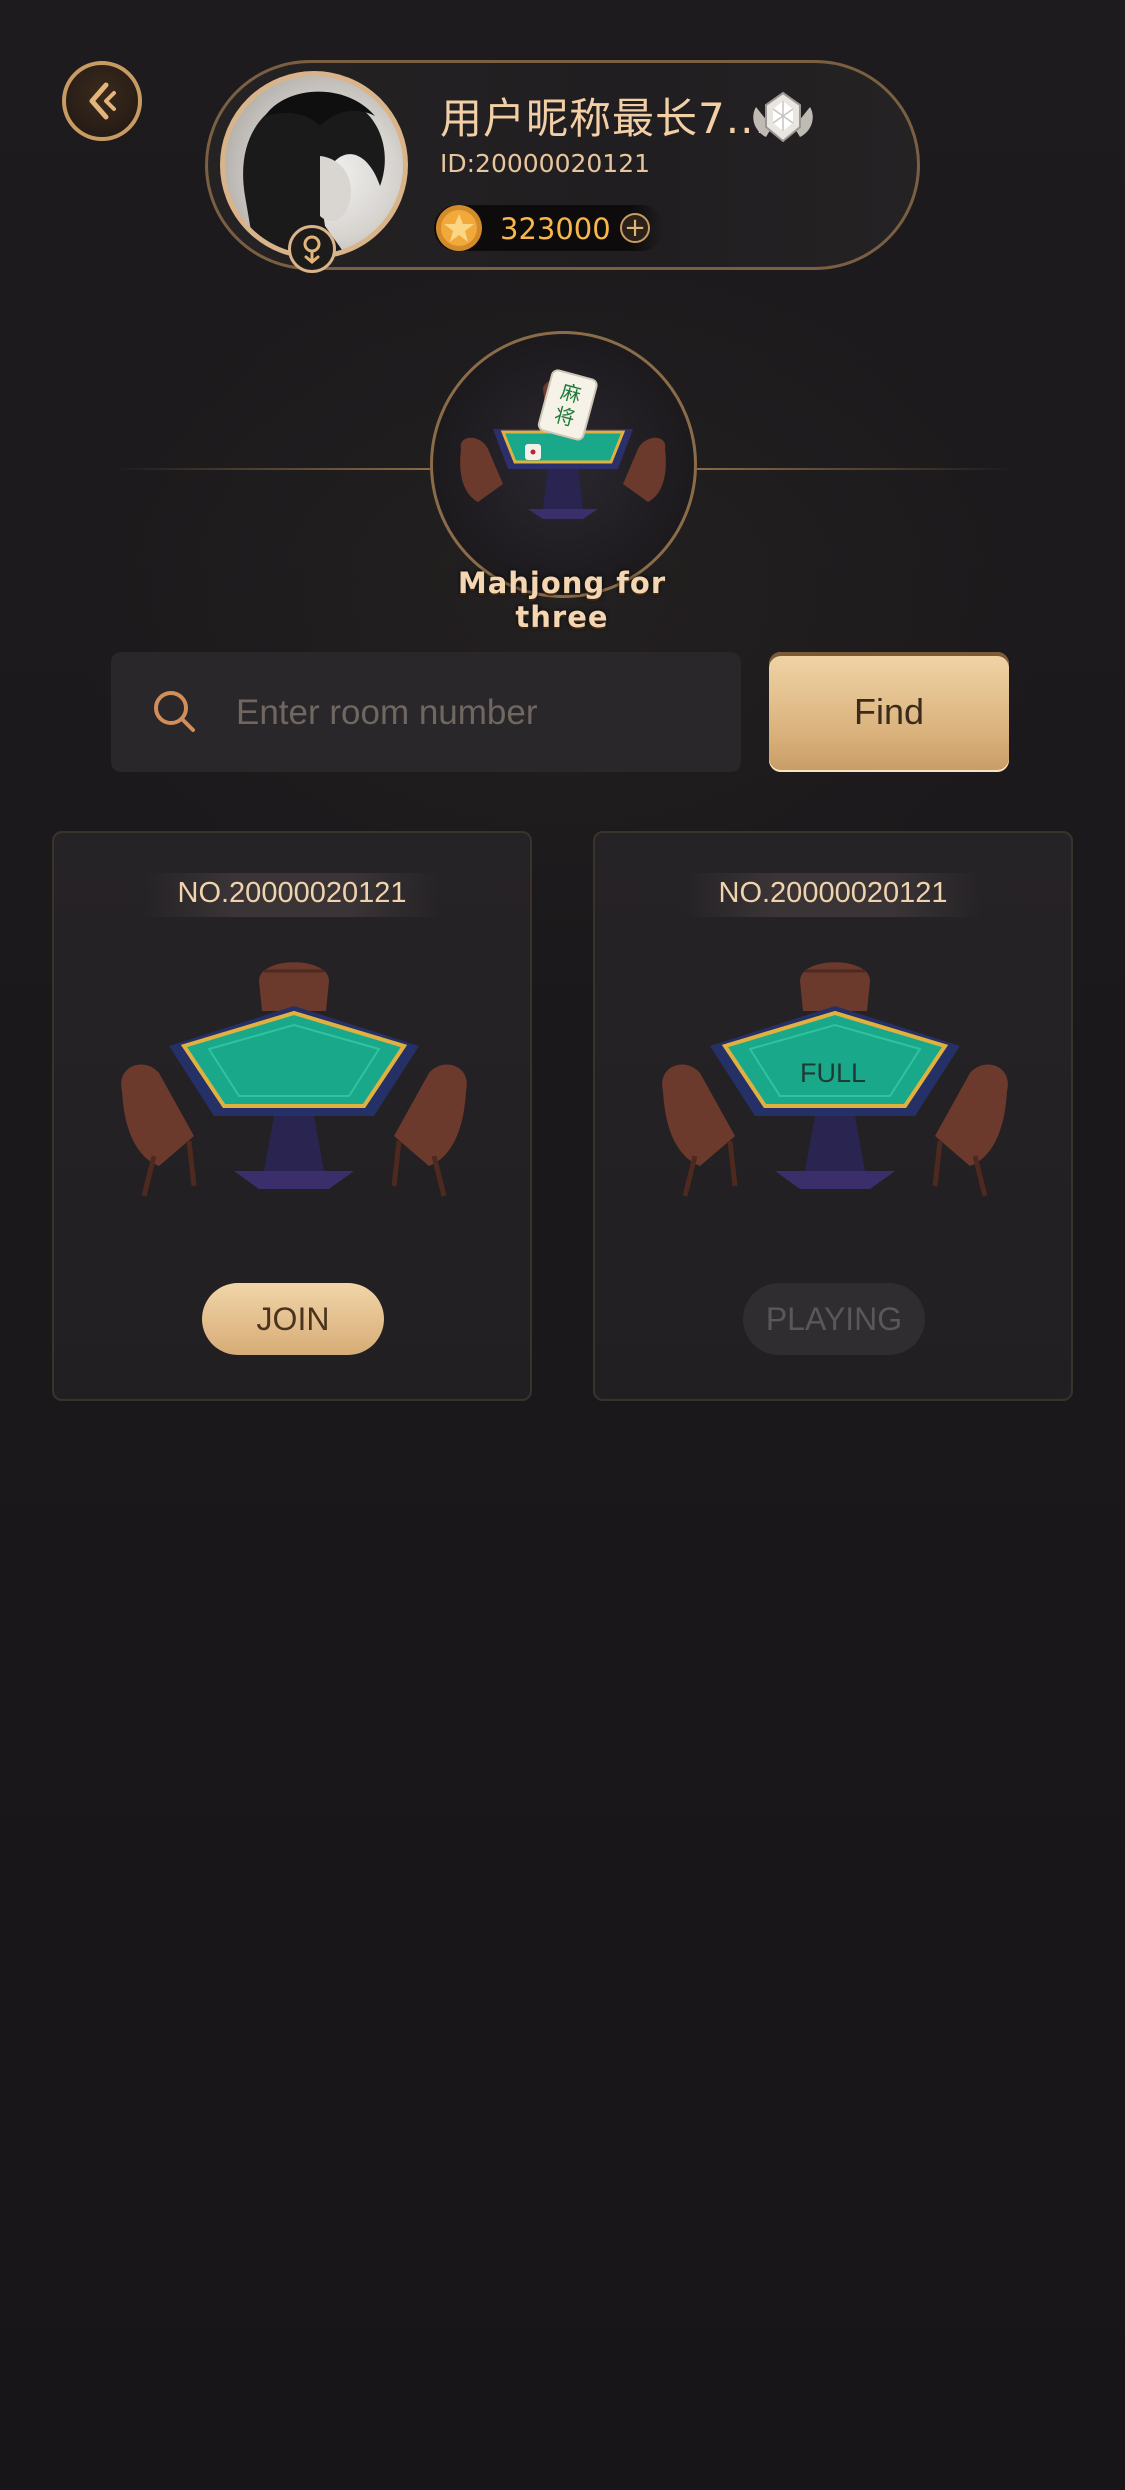 The image size is (1125, 2490). What do you see at coordinates (476, 713) in the screenshot?
I see `room-number-input` at bounding box center [476, 713].